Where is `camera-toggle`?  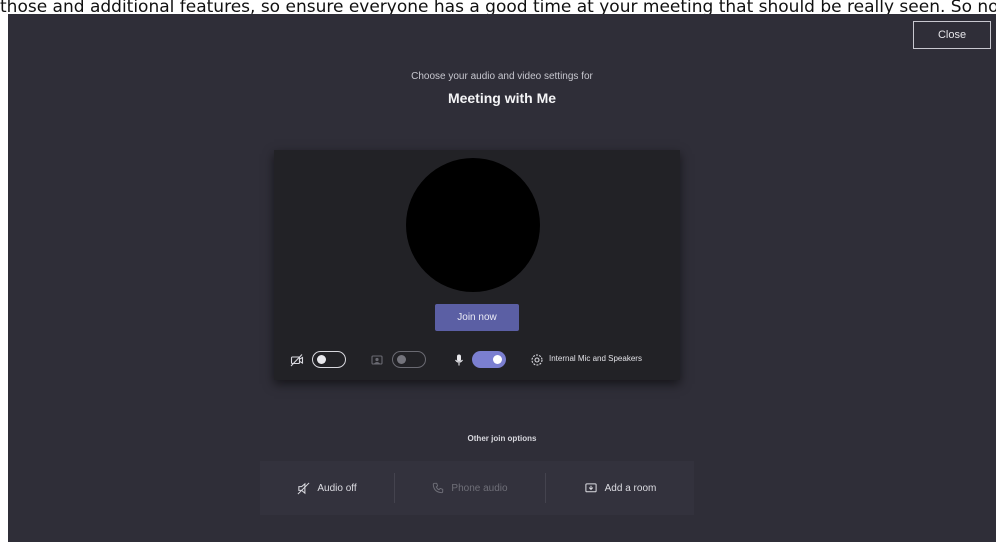
camera-toggle is located at coordinates (329, 359).